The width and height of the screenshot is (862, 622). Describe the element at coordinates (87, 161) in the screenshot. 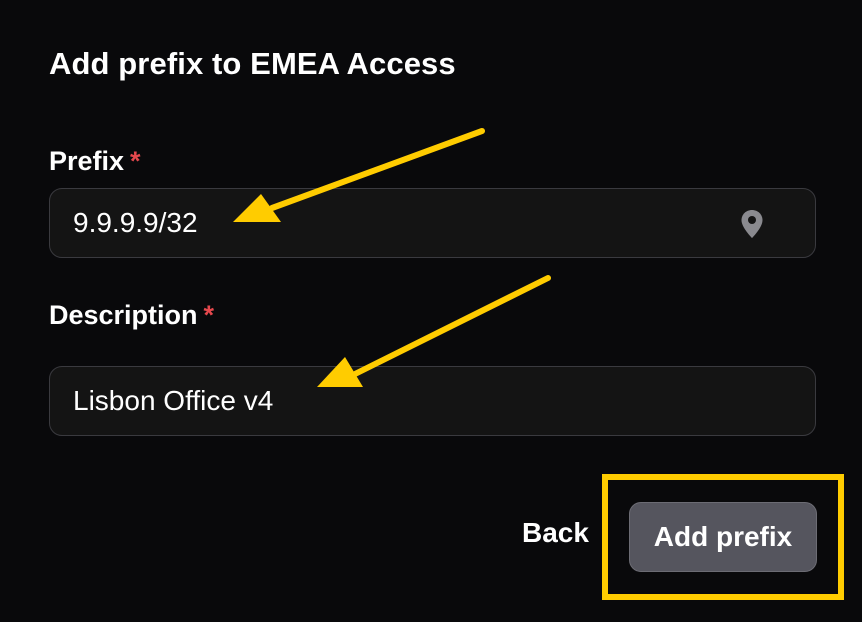

I see `prefix-label-text: Prefix` at that location.